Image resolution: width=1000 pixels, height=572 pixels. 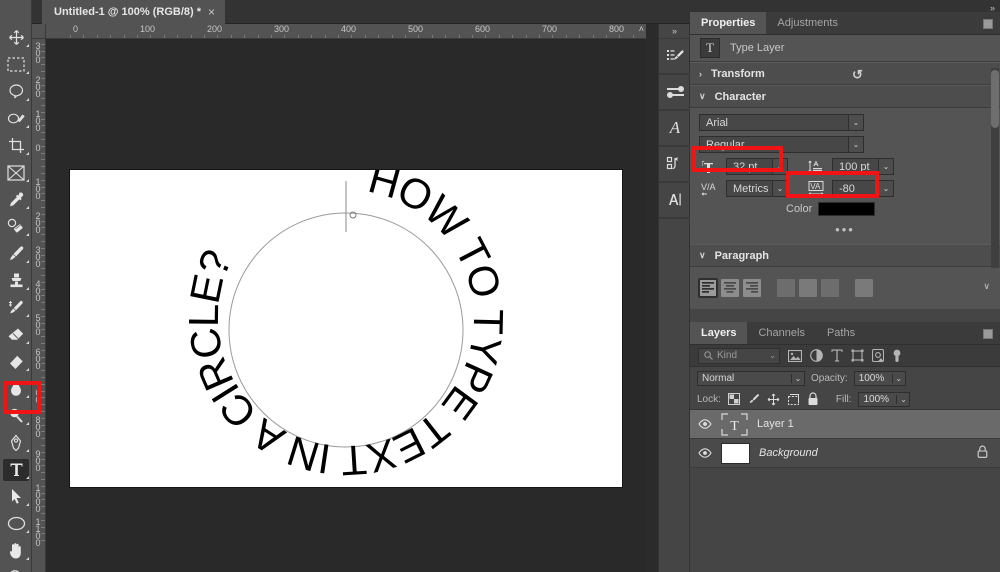 What do you see at coordinates (16, 334) in the screenshot?
I see `tool-eraser-tool` at bounding box center [16, 334].